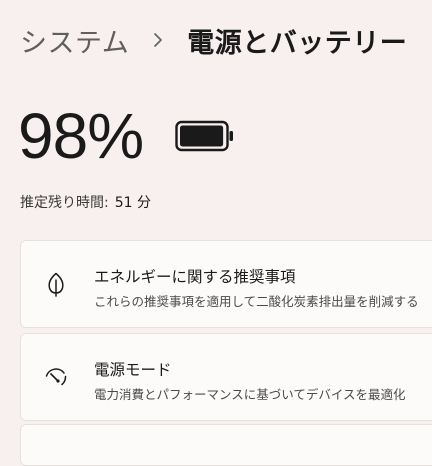  I want to click on breadcrumb: システム 電源とバッテリー, so click(213, 40).